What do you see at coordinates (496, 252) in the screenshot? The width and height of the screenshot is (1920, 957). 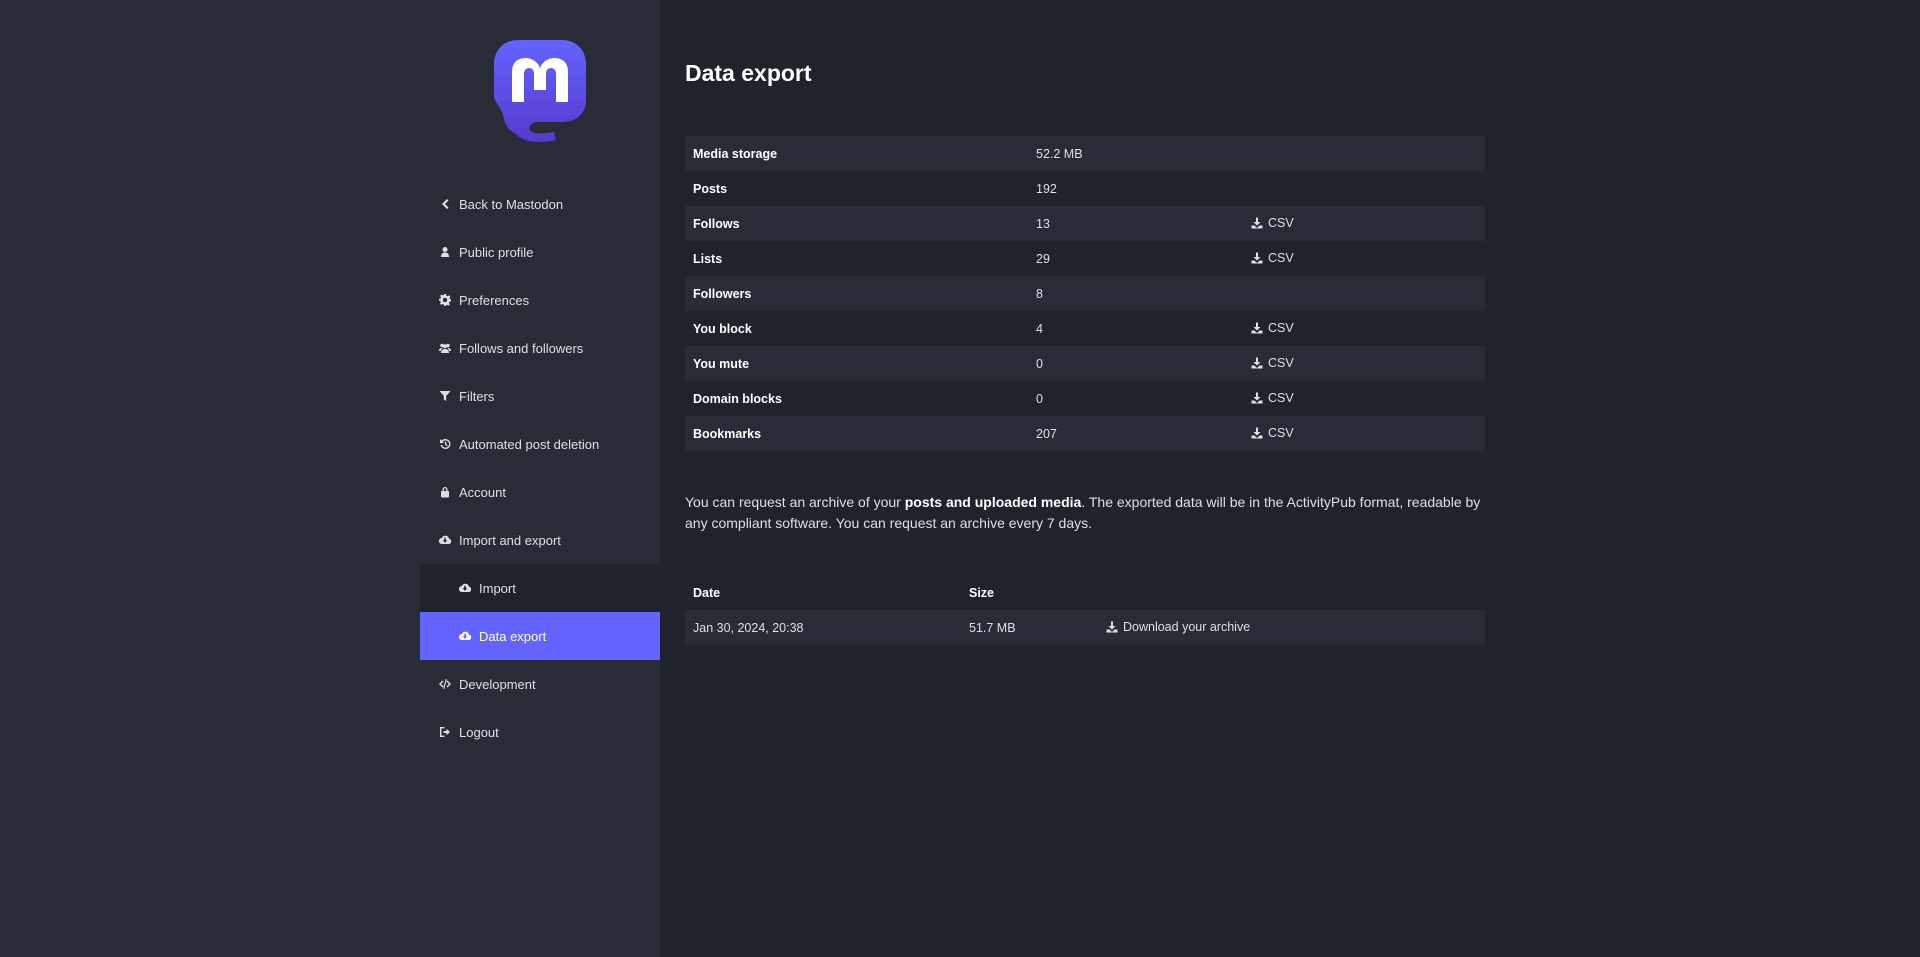 I see `sidebar-item-label: Public profile` at bounding box center [496, 252].